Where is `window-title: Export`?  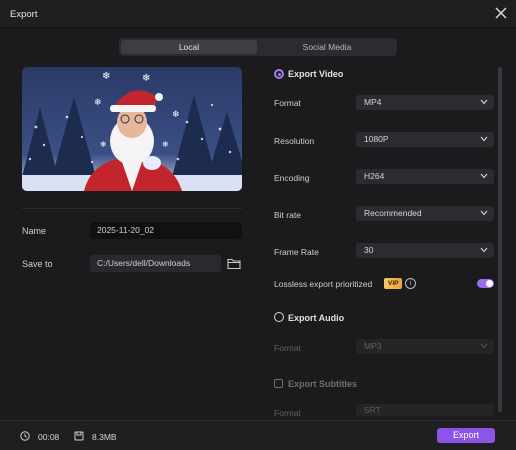
window-title: Export is located at coordinates (24, 14).